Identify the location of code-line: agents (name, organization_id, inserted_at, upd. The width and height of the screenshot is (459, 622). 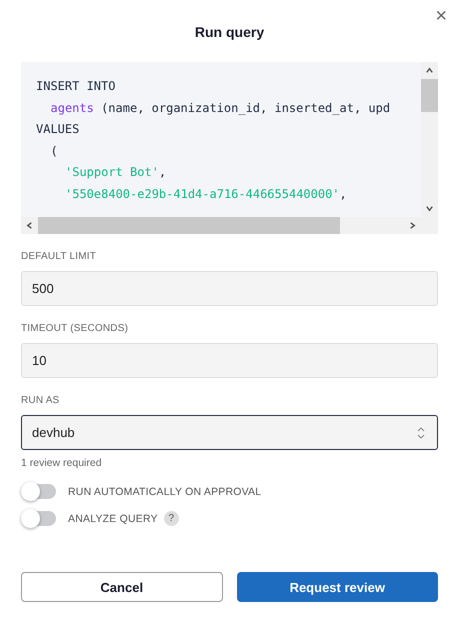
(221, 108).